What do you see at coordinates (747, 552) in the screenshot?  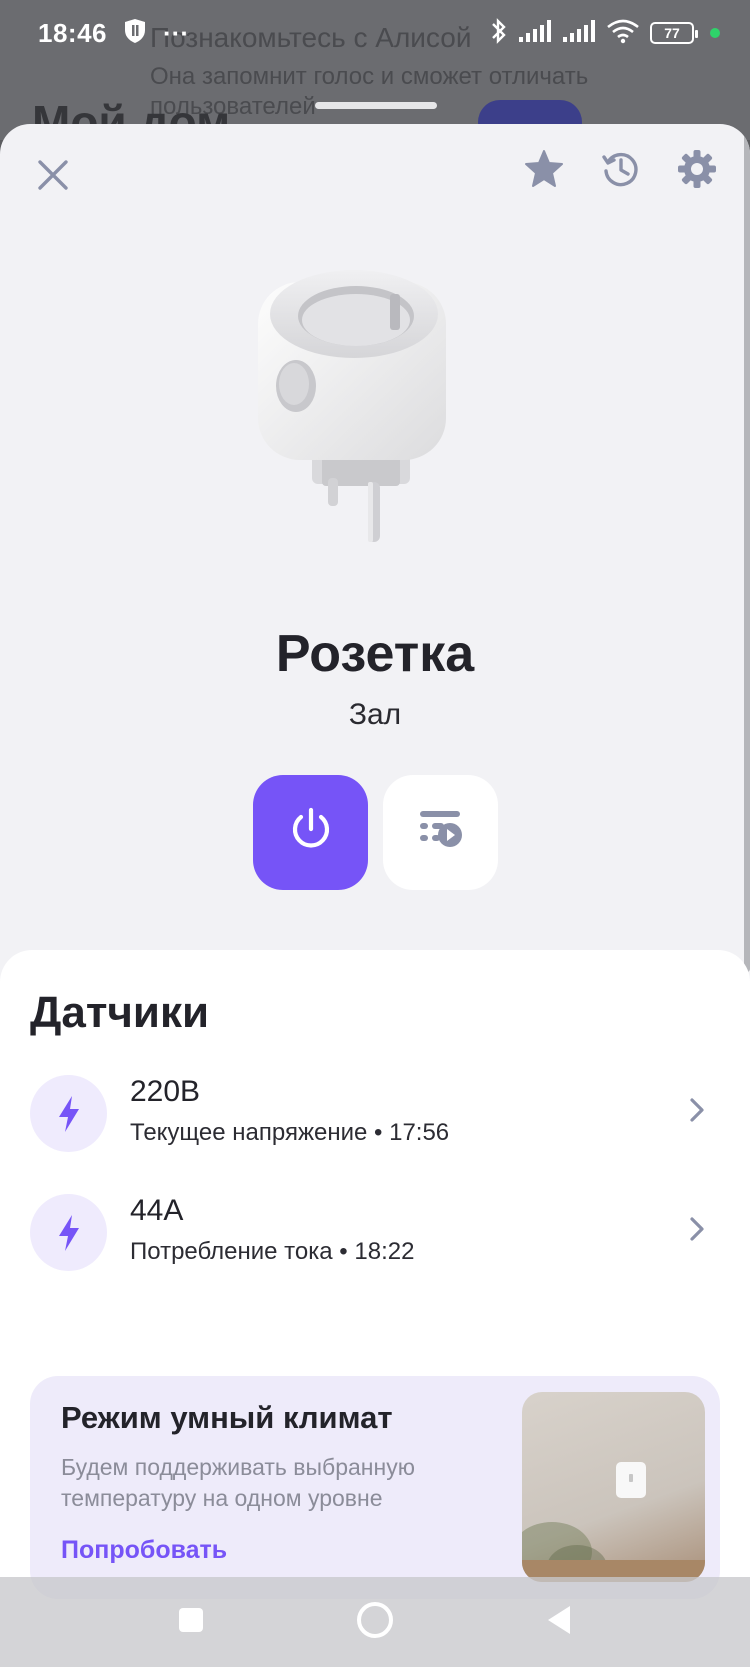 I see `scrollbar` at bounding box center [747, 552].